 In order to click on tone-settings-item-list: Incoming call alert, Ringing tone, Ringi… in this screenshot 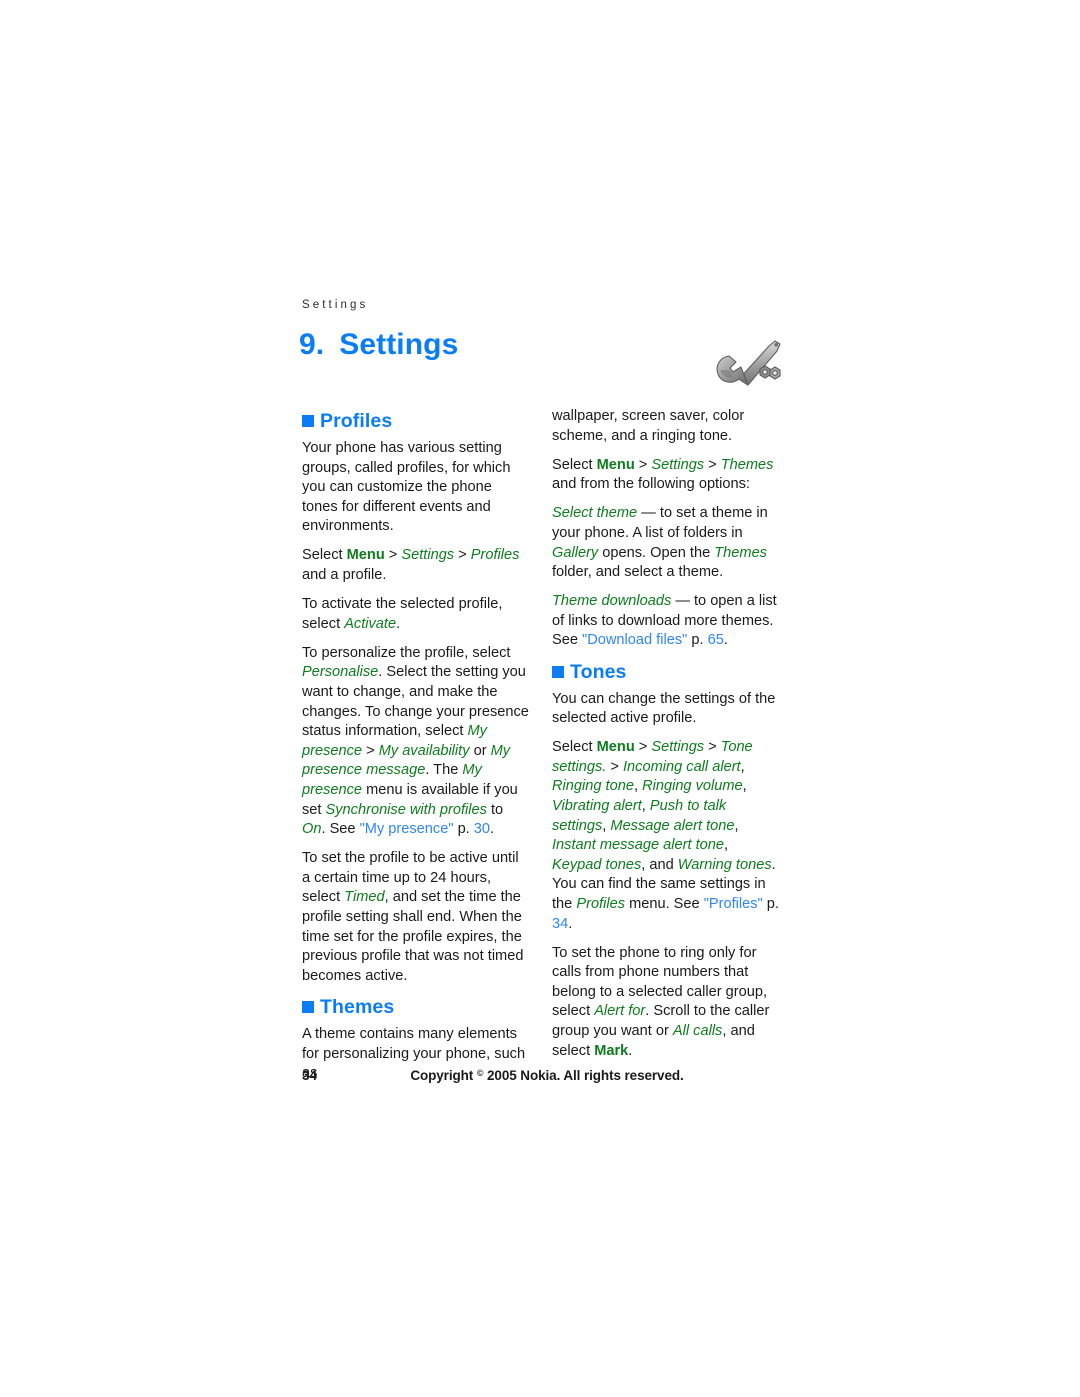, I will do `click(649, 816)`.